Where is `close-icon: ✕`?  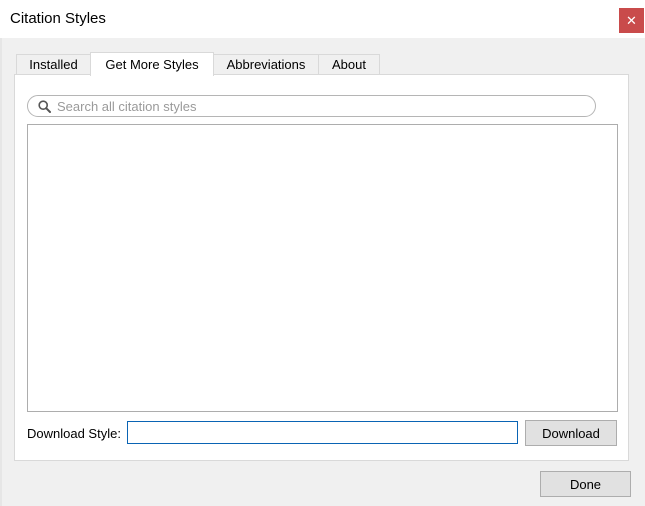 close-icon: ✕ is located at coordinates (631, 20).